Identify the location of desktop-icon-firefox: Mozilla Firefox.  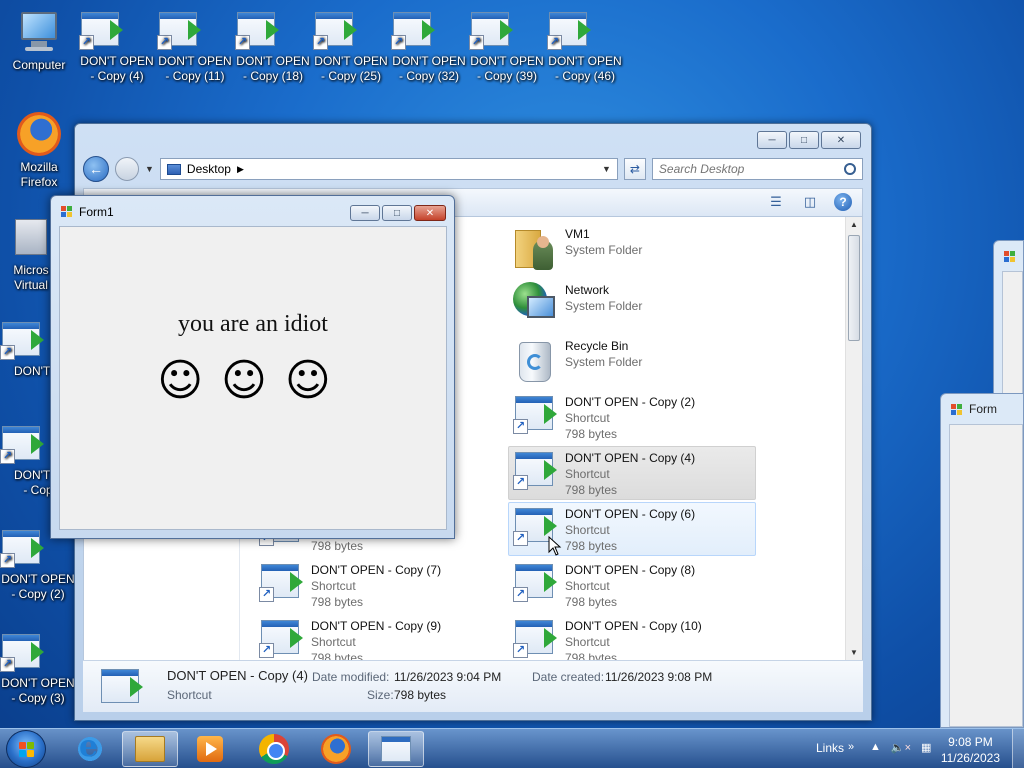
(39, 151).